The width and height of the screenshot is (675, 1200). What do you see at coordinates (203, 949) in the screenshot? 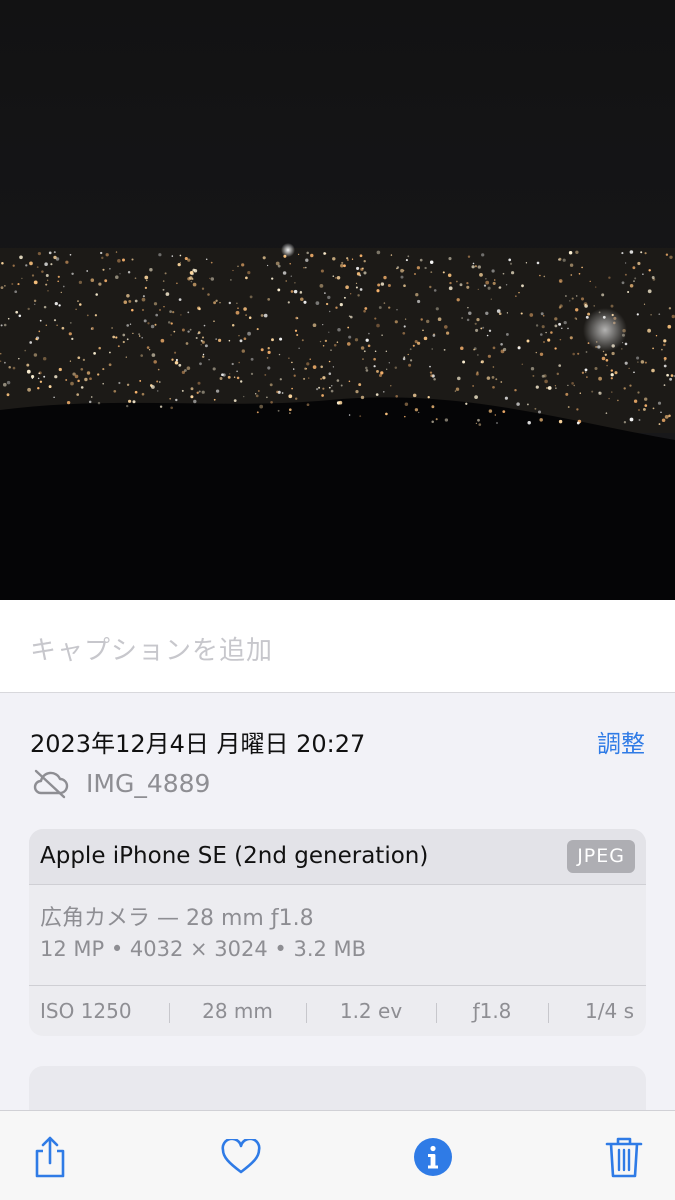
I see `image-specs: 12 MP • 4032 × 3024 • 3.2 MB` at bounding box center [203, 949].